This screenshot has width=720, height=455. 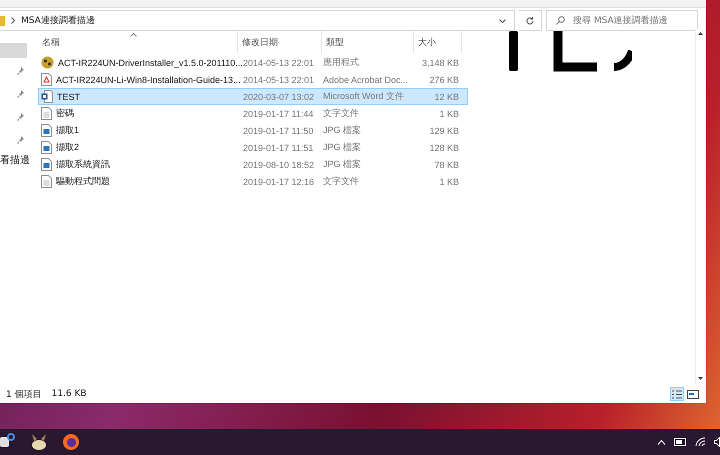 I want to click on chevron-up-icon, so click(x=661, y=442).